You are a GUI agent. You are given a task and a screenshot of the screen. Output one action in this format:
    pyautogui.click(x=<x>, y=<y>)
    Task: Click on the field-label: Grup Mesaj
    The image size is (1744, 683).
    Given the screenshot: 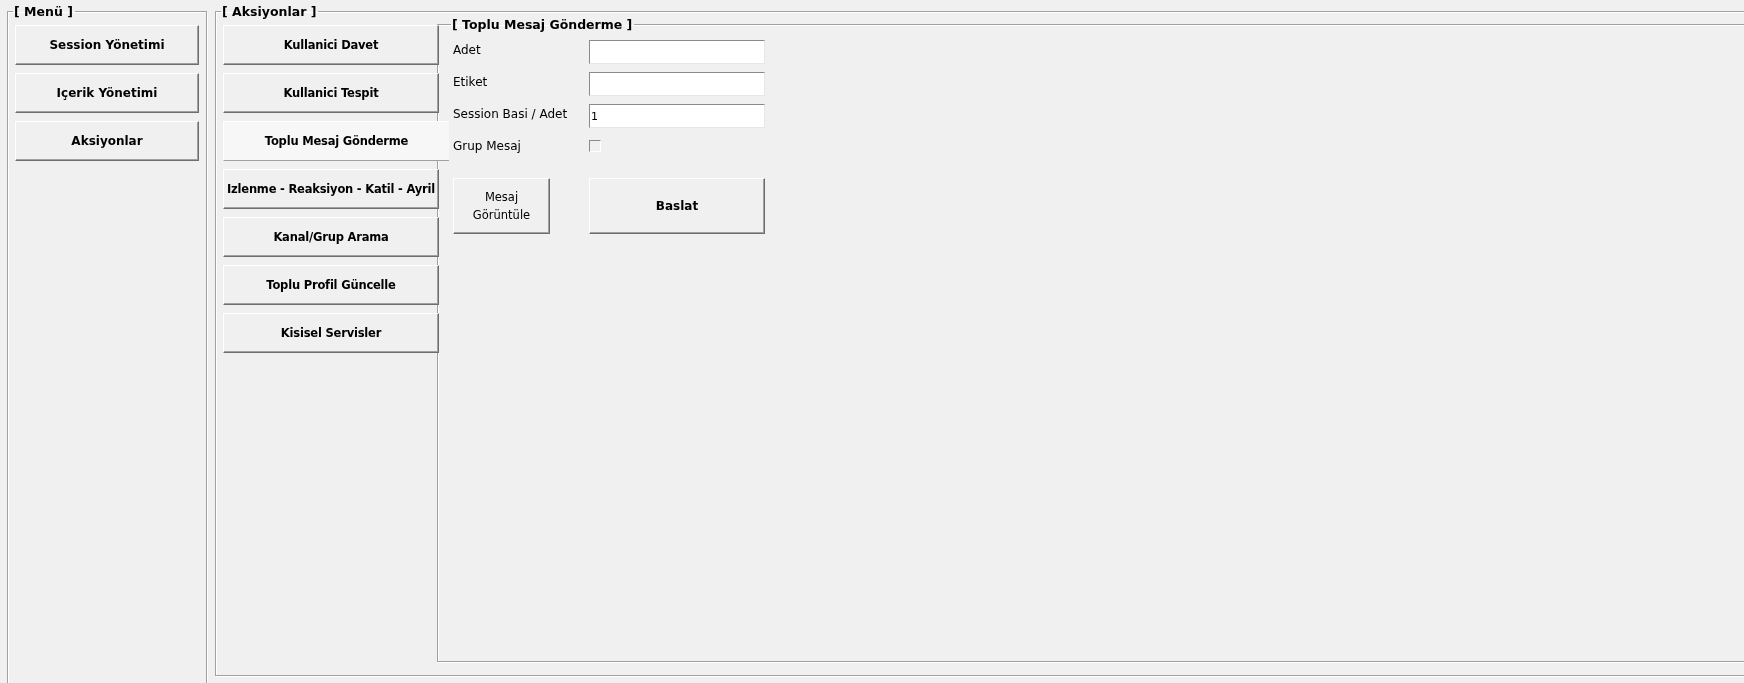 What is the action you would take?
    pyautogui.click(x=487, y=146)
    